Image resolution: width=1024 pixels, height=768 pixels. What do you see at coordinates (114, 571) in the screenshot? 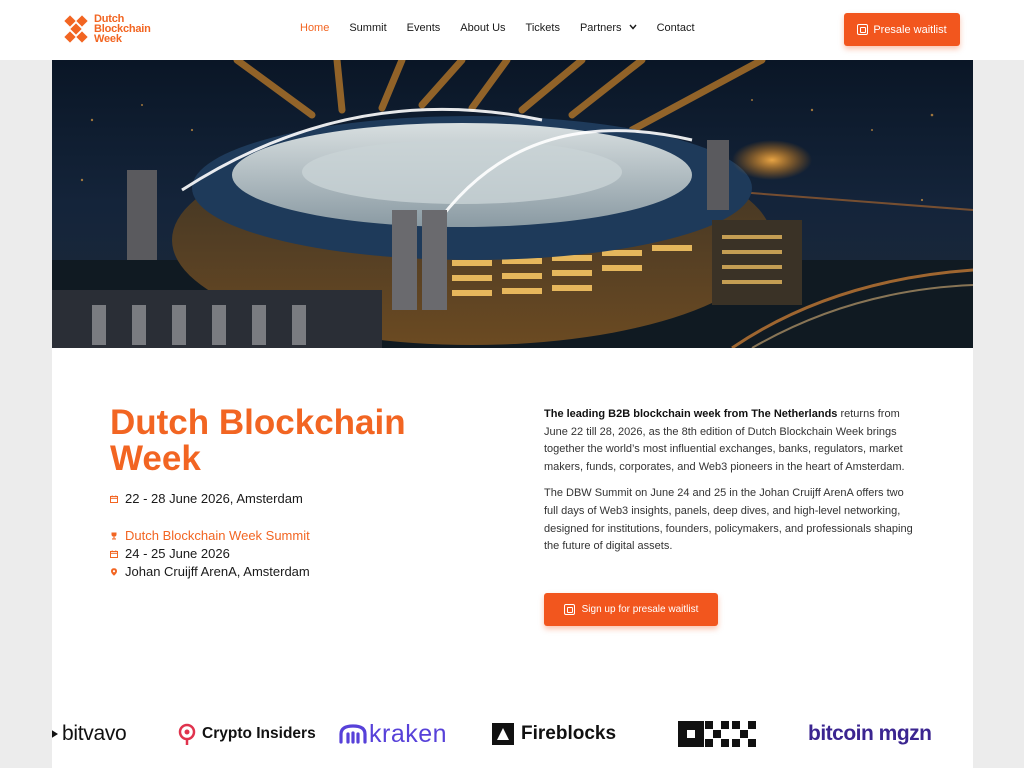
I see `location-pin-icon` at bounding box center [114, 571].